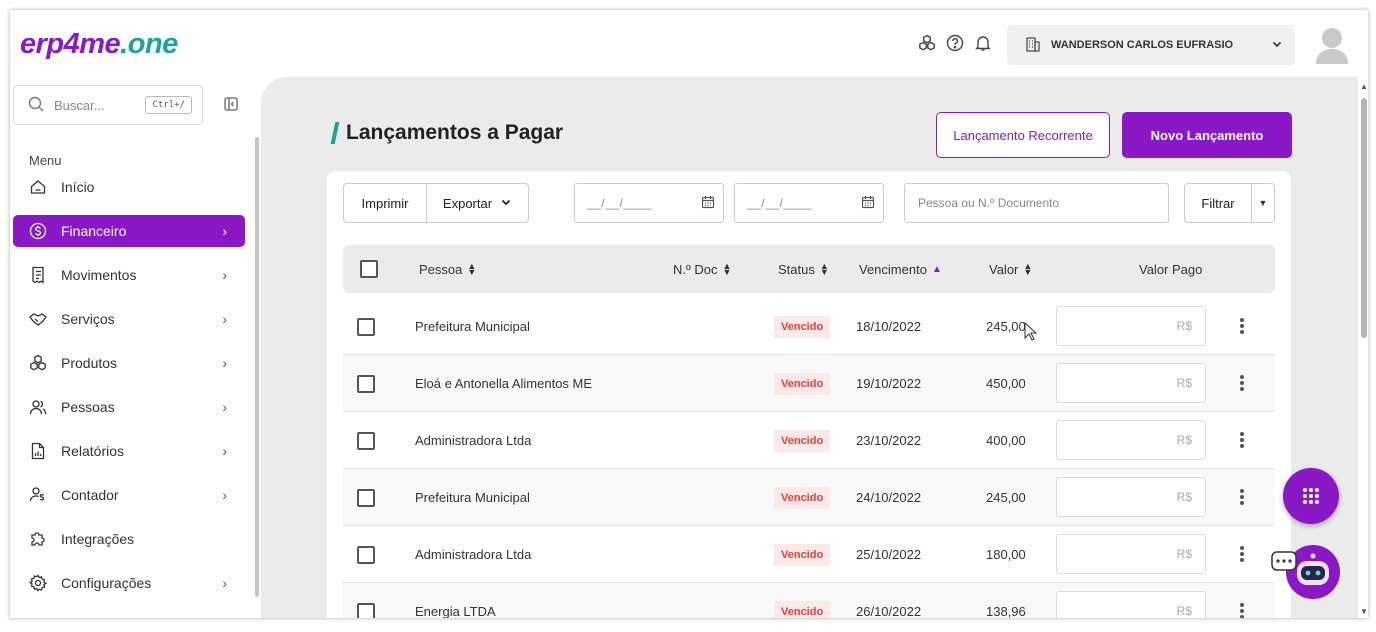 The image size is (1376, 632). Describe the element at coordinates (129, 319) in the screenshot. I see `sidebar-item-servicos: Serviços ›` at that location.